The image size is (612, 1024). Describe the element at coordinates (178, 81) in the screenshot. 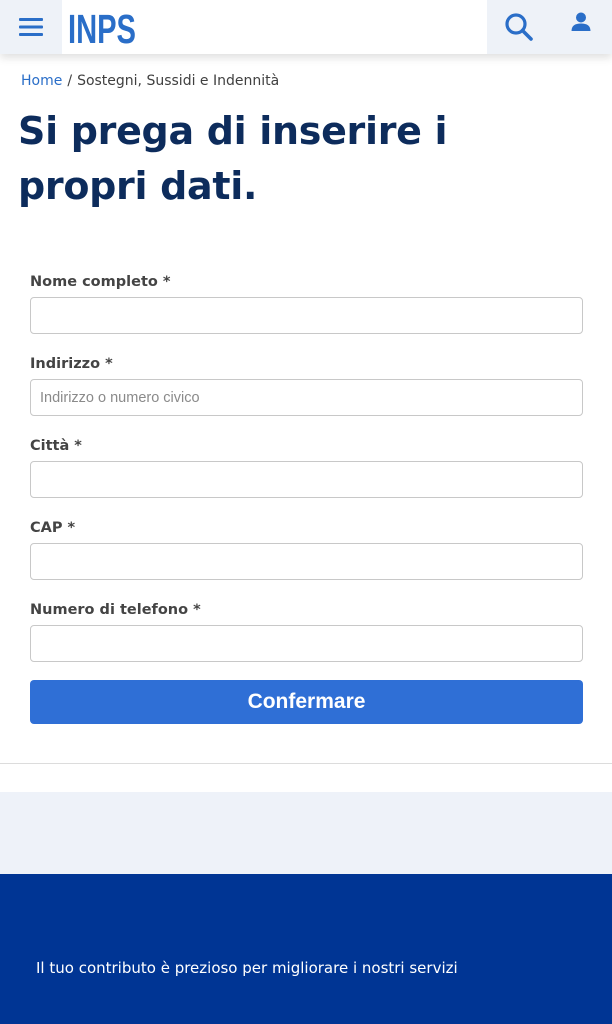

I see `breadcrumb-current: Sostegni, Sussidi e Indennità` at that location.